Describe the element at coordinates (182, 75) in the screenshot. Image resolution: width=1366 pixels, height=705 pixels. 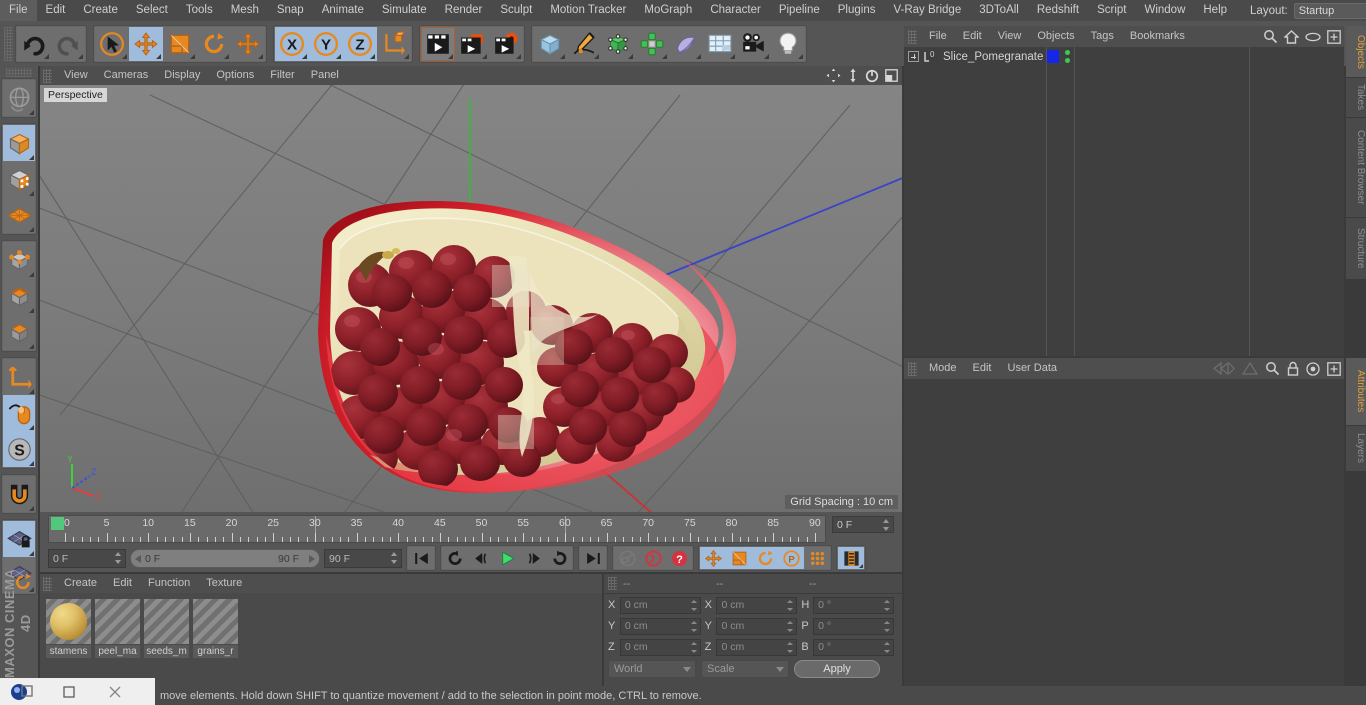
I see `viewport-menu-display: Display` at that location.